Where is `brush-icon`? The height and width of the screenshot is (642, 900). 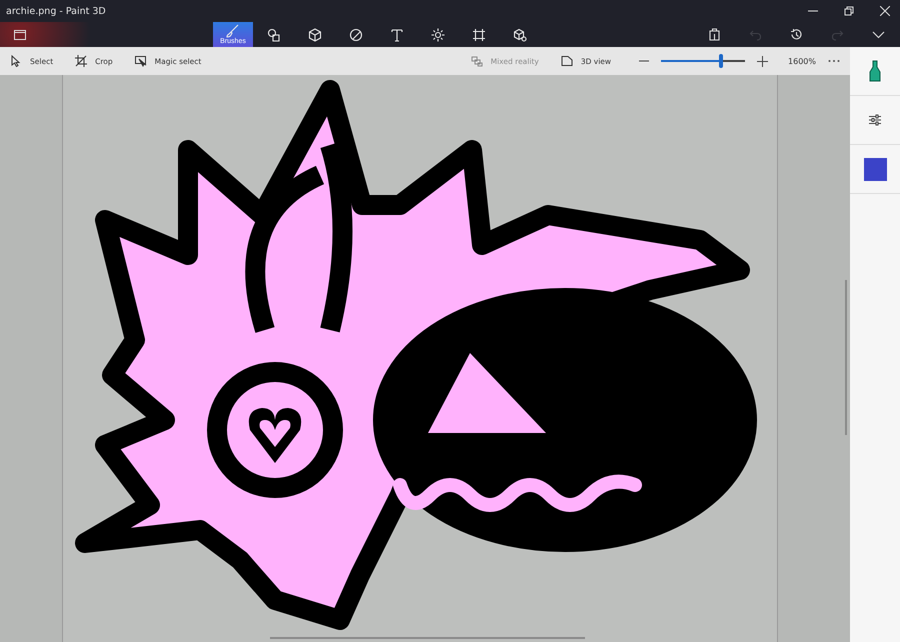 brush-icon is located at coordinates (233, 31).